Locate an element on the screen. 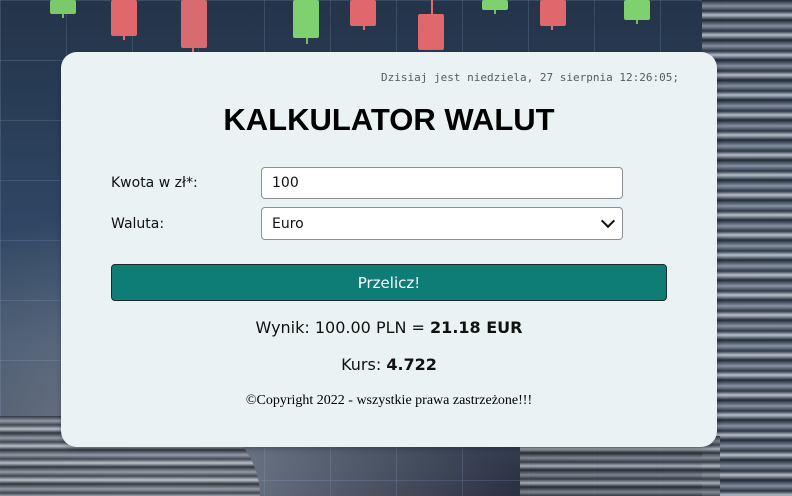 This screenshot has height=496, width=792. rate-value: 4.722 is located at coordinates (411, 364).